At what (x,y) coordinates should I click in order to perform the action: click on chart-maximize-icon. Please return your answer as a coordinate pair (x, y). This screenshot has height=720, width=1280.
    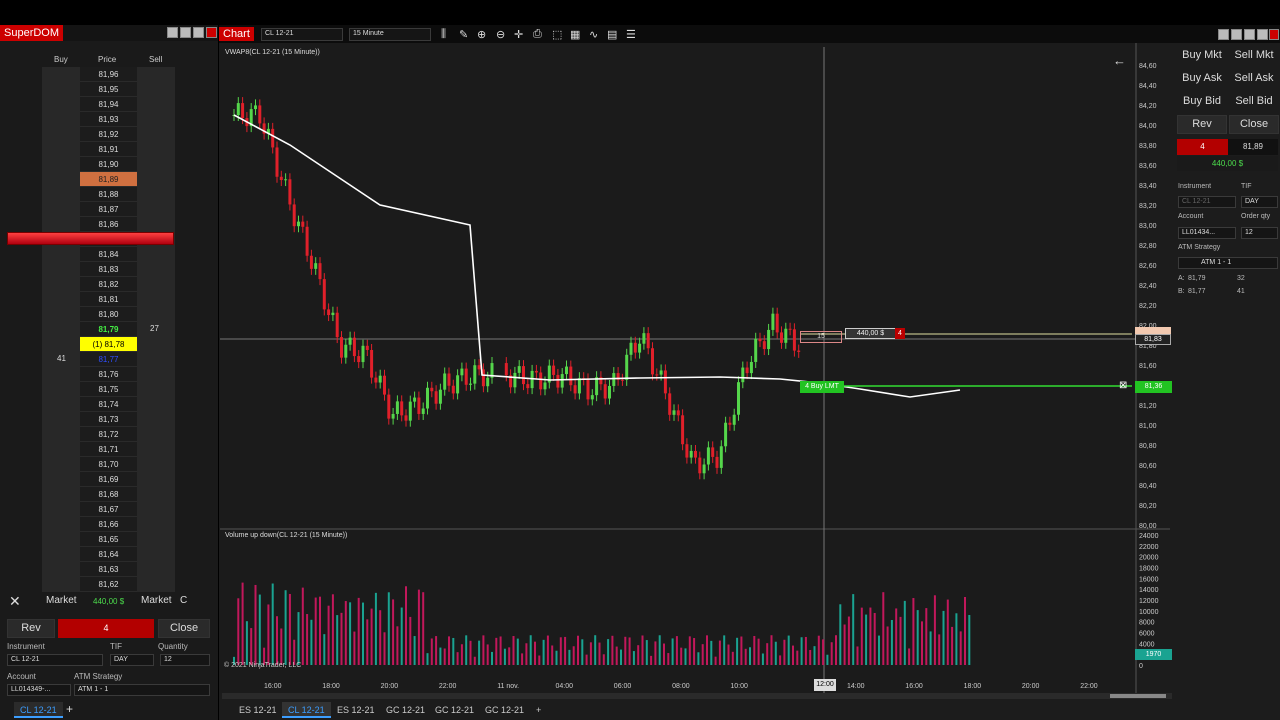
    Looking at the image, I should click on (1249, 34).